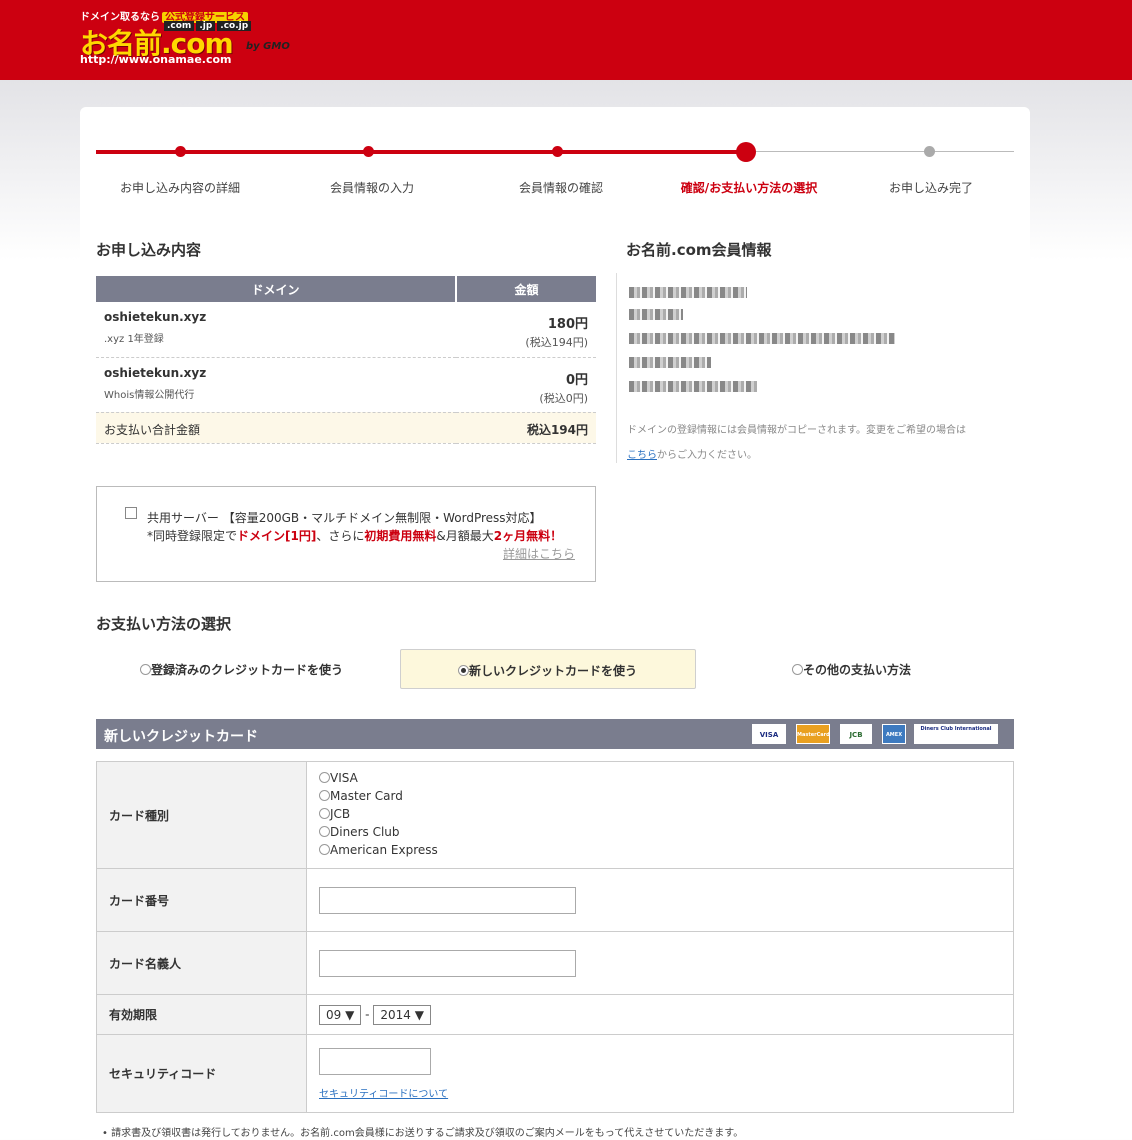 This screenshot has height=1140, width=1132. I want to click on card-type-jcb: JCB, so click(666, 814).